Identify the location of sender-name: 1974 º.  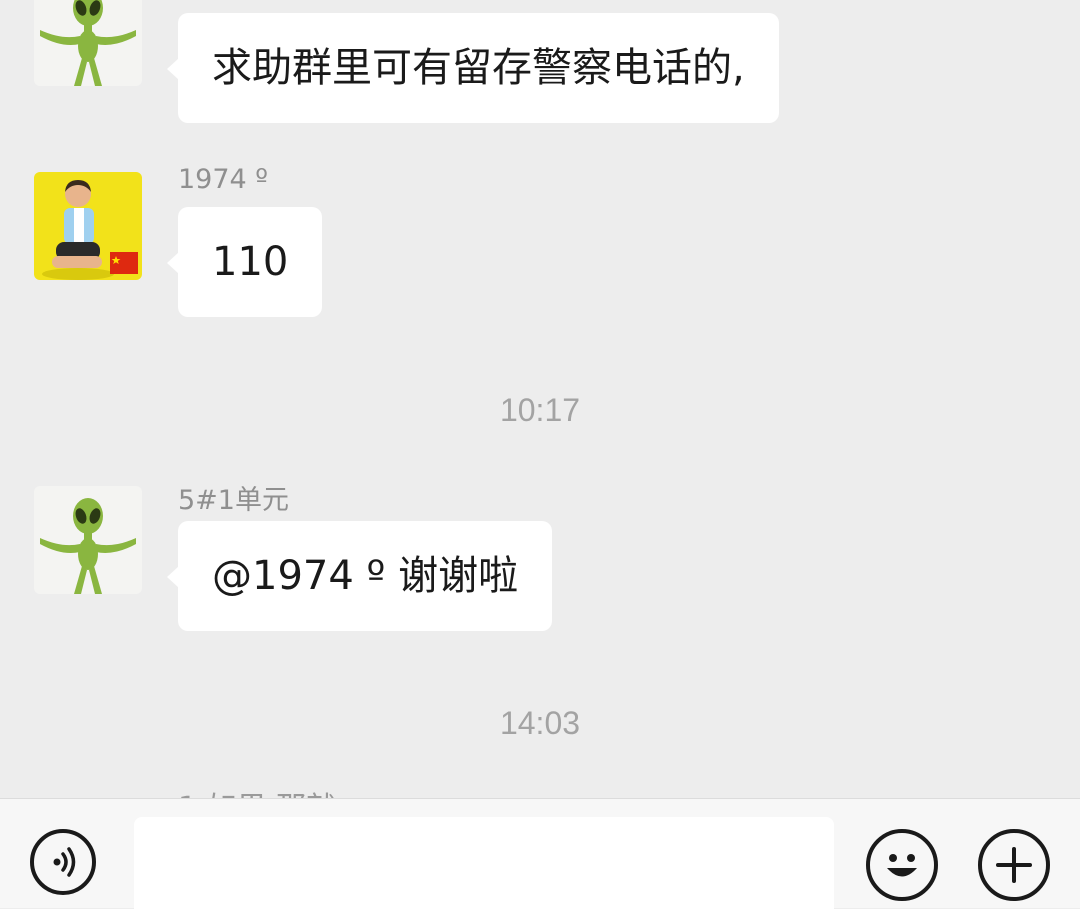
(223, 179).